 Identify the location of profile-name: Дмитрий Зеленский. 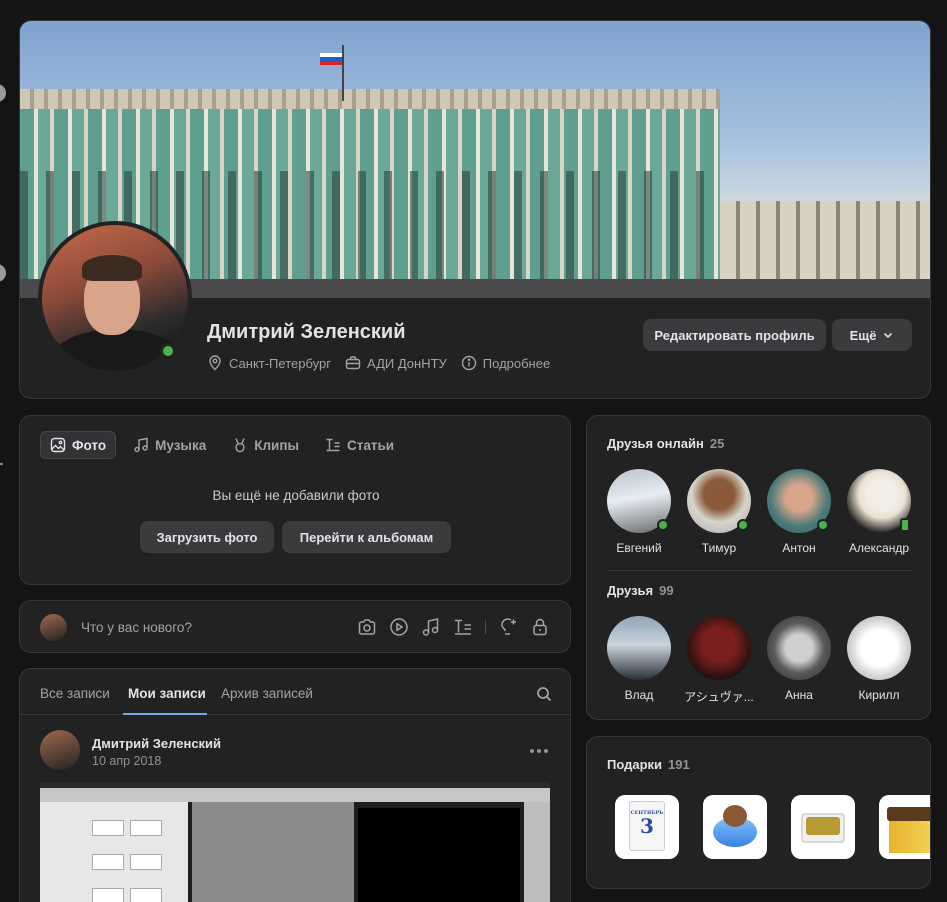
(306, 332).